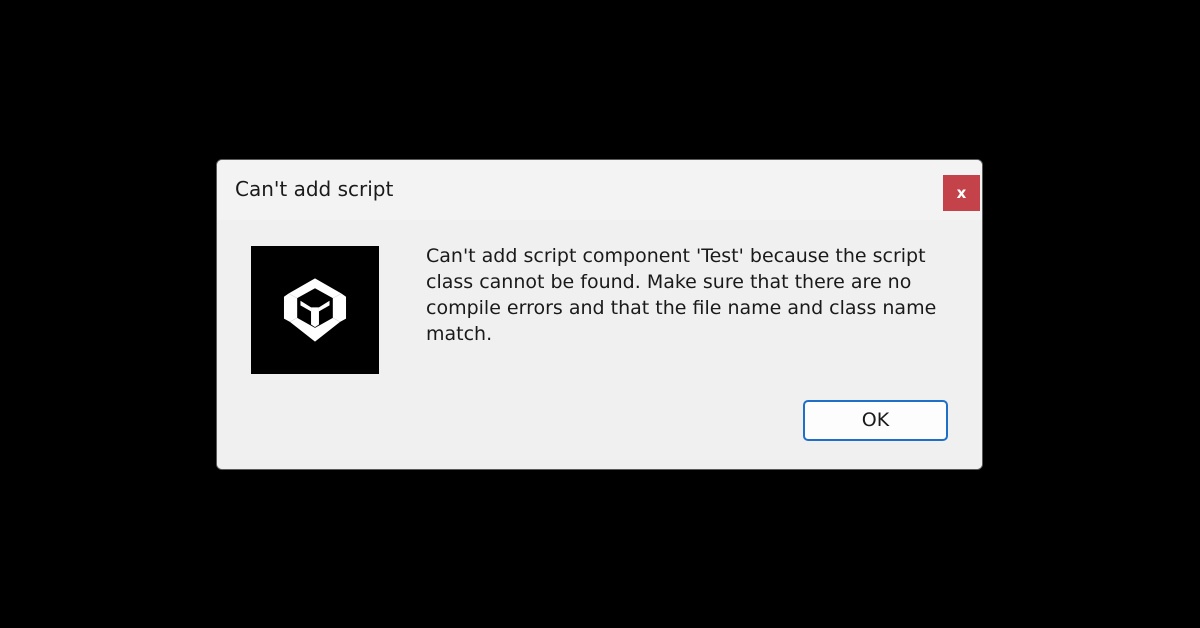 The height and width of the screenshot is (628, 1200). What do you see at coordinates (314, 189) in the screenshot?
I see `dialog-title: Can't add script` at bounding box center [314, 189].